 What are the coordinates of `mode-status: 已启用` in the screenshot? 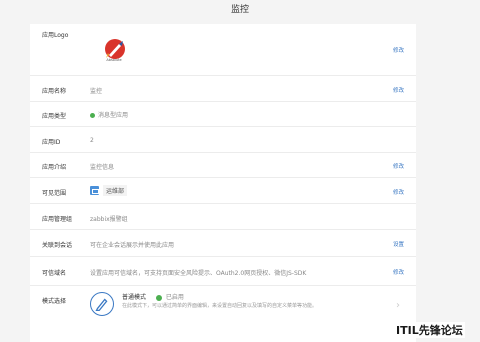 It's located at (174, 297).